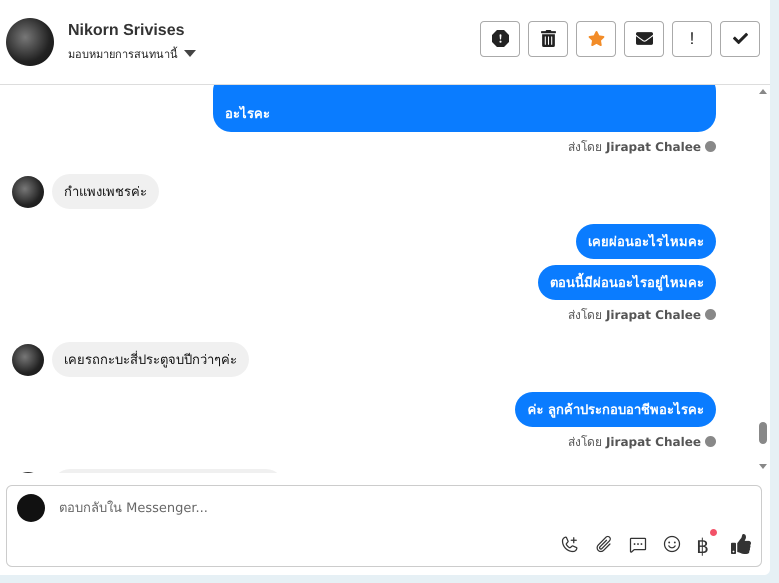  I want to click on baht-button: ฿, so click(706, 543).